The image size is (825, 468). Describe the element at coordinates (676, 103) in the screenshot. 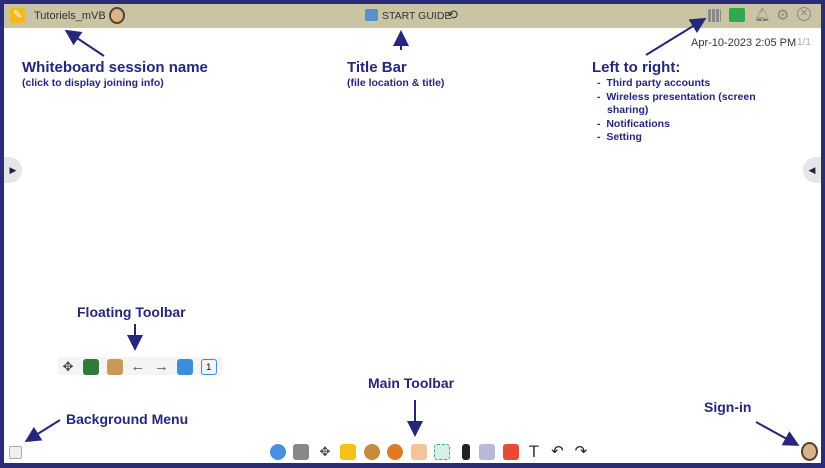

I see `list-item: - Wireless presentation (screen sharing)` at that location.